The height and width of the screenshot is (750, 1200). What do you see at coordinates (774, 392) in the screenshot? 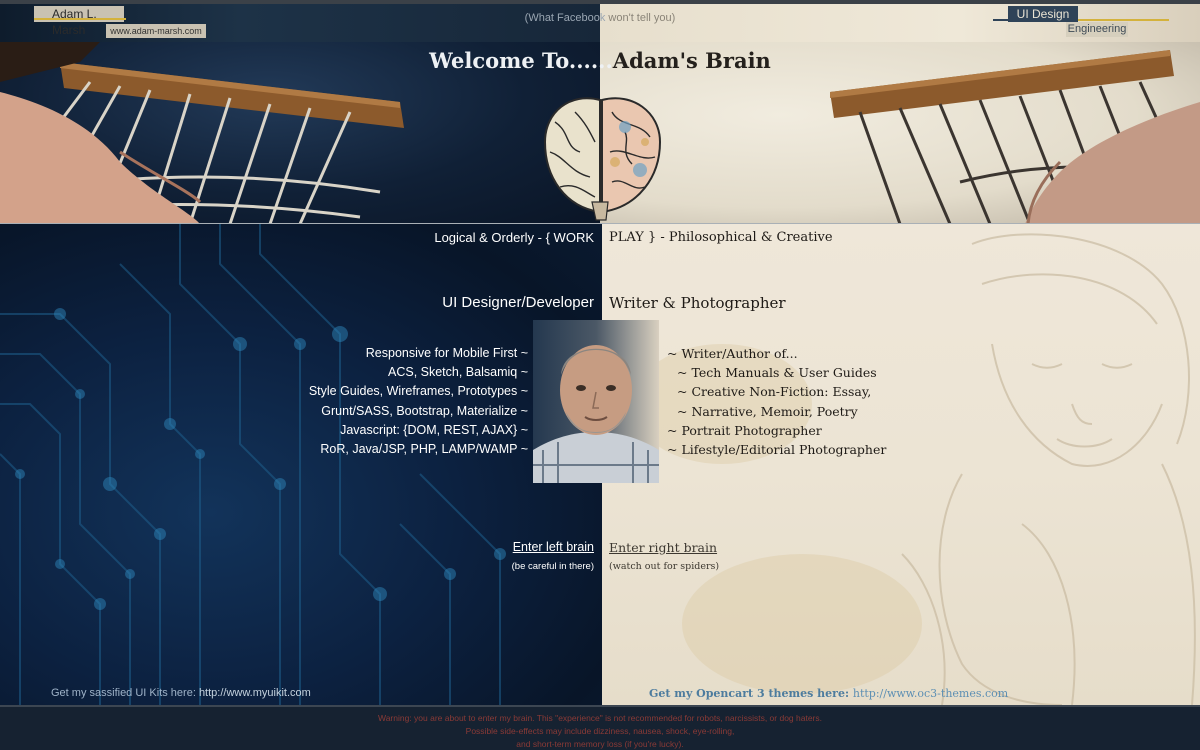
I see `right-skill-item: ~ Creative Non-Fiction: Essay,` at bounding box center [774, 392].